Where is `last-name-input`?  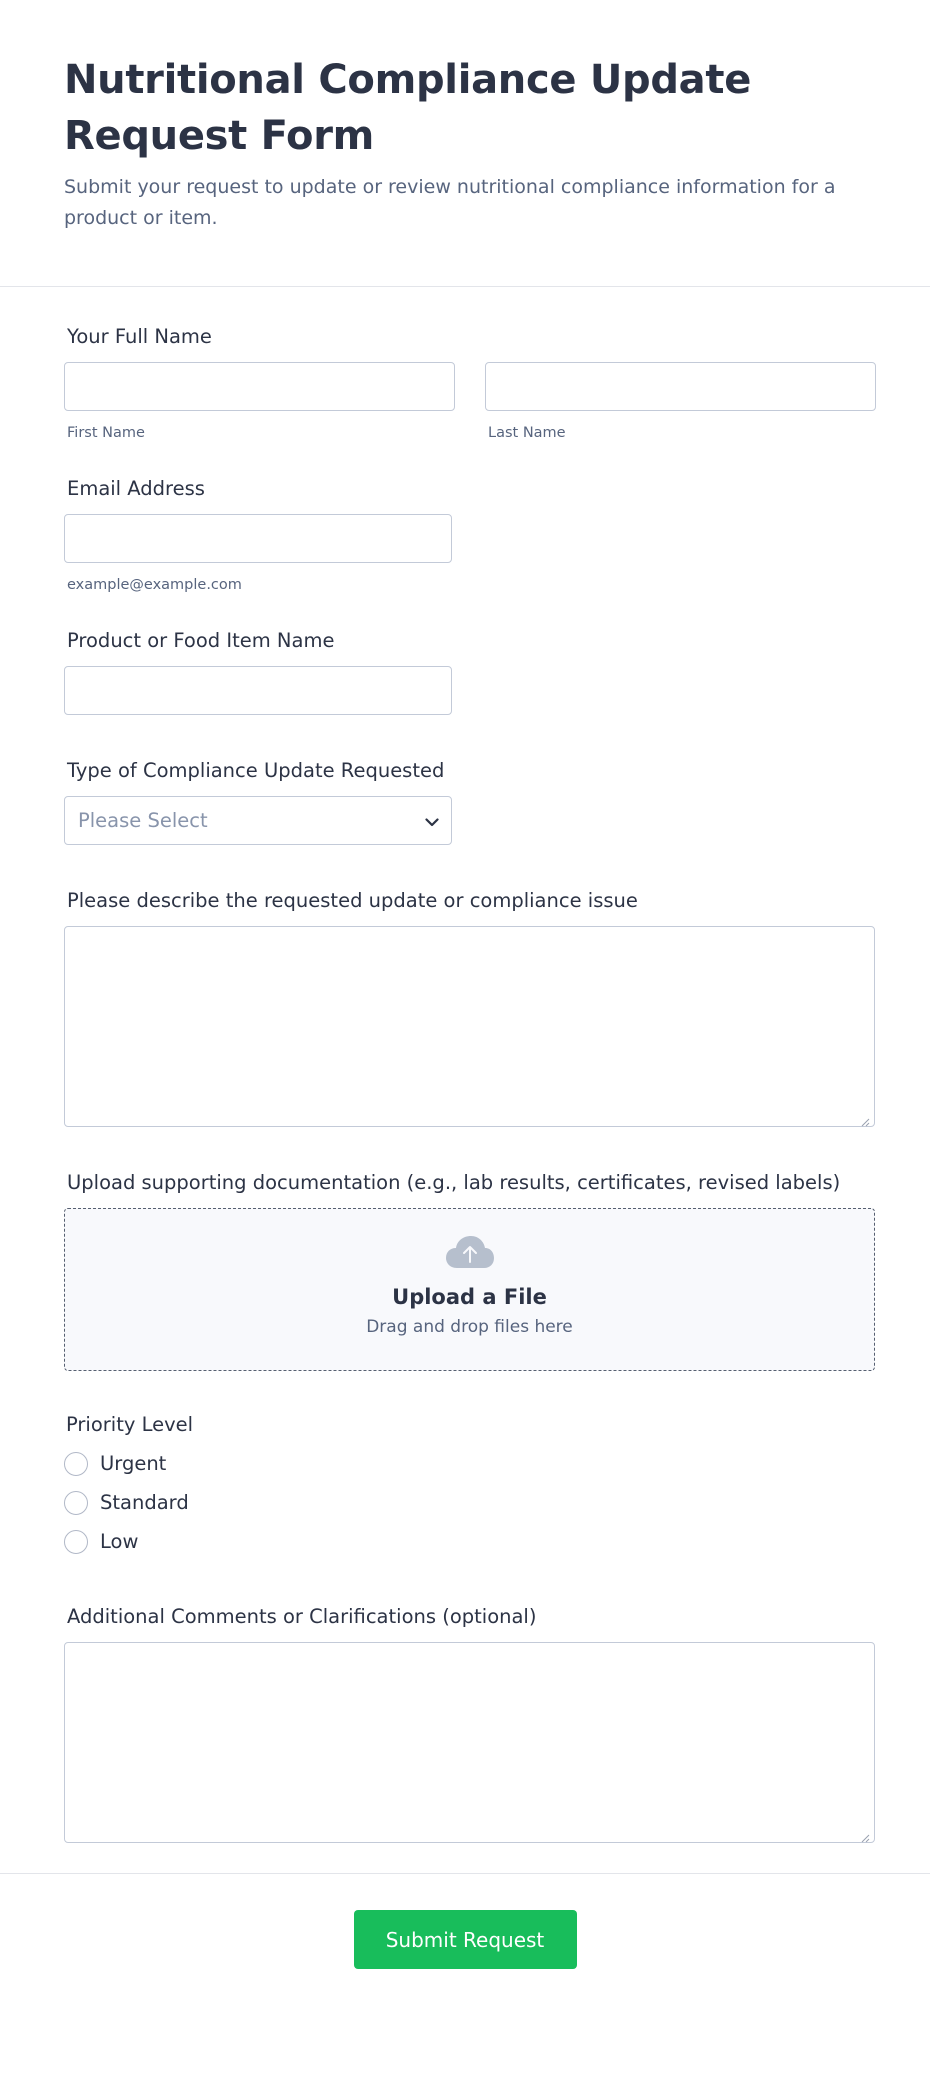
last-name-input is located at coordinates (680, 386).